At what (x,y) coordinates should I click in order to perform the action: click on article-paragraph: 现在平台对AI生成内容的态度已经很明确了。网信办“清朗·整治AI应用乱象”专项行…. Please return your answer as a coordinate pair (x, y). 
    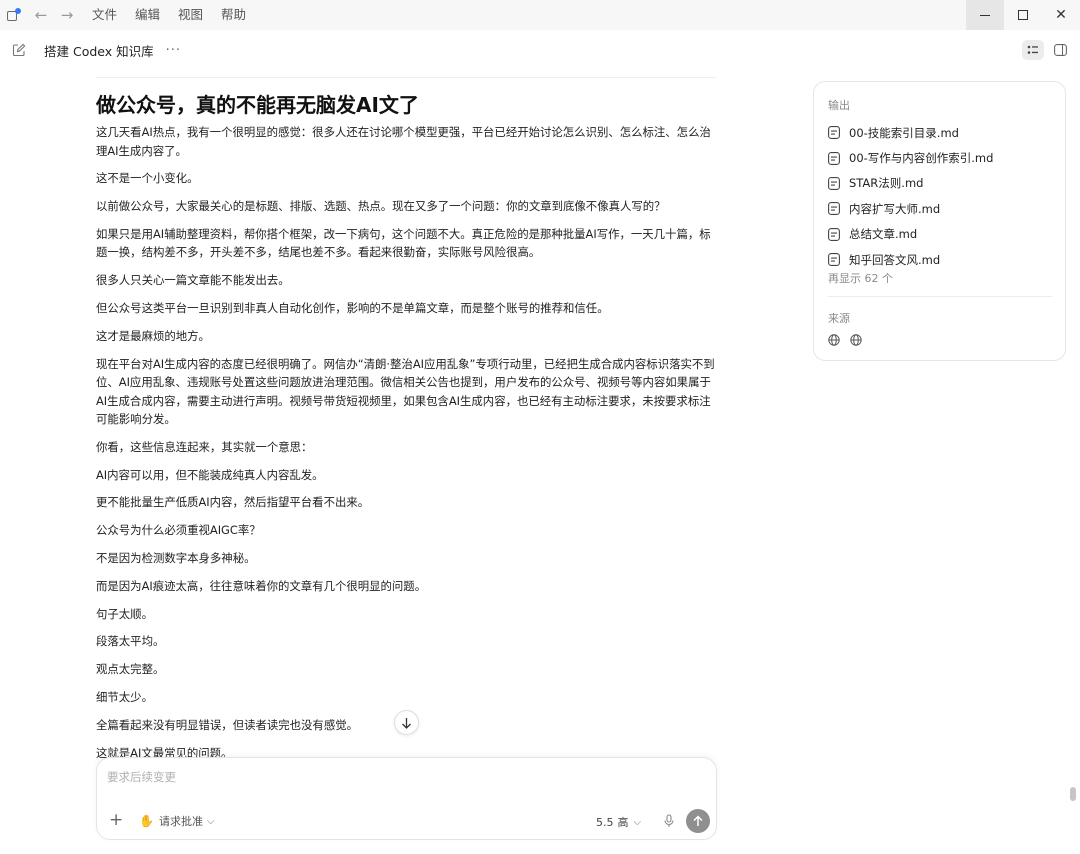
    Looking at the image, I should click on (405, 391).